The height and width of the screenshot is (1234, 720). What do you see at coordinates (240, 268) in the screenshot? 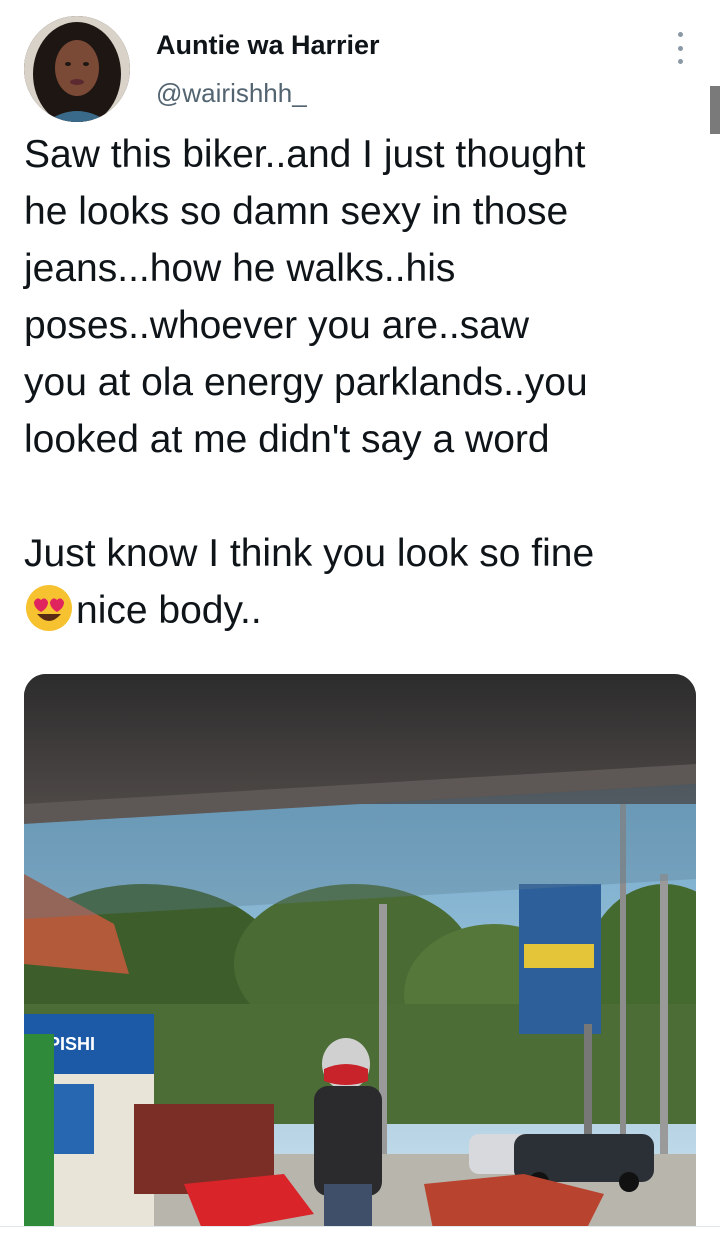
I see `tweet-text-line: jeans...how he walks..his` at bounding box center [240, 268].